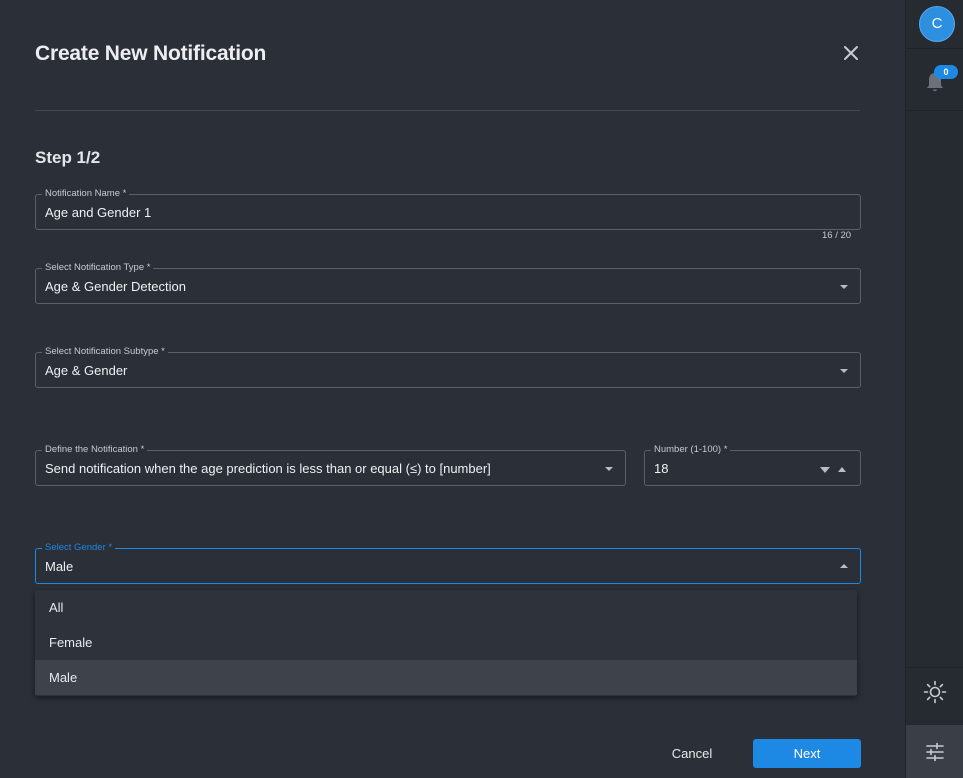  What do you see at coordinates (86, 370) in the screenshot?
I see `notification-subtype-value: Age & Gender` at bounding box center [86, 370].